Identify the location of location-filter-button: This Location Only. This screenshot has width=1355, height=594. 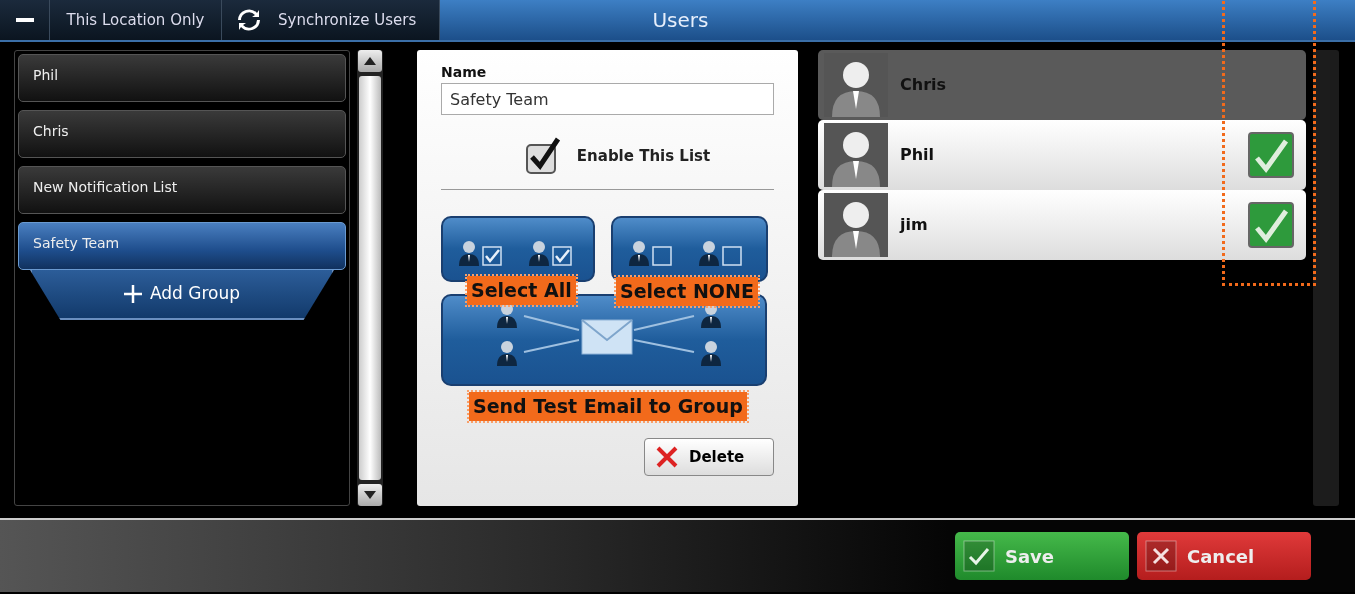
(136, 20).